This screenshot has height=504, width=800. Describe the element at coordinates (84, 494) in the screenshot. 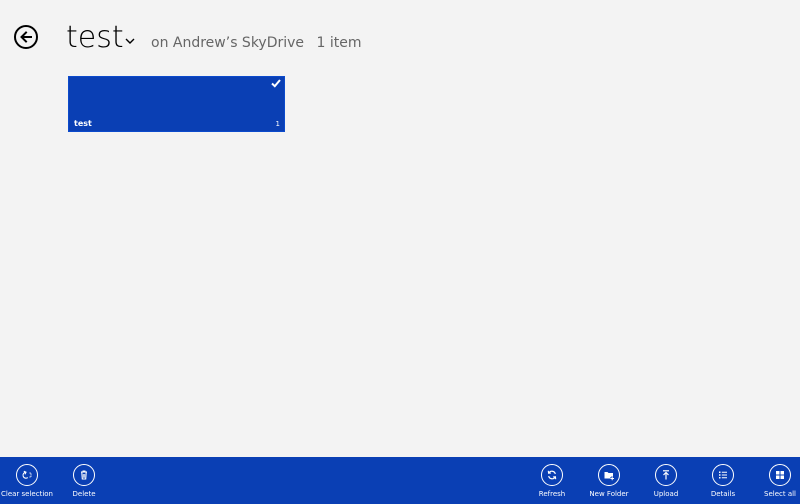

I see `delete-label: Delete` at that location.